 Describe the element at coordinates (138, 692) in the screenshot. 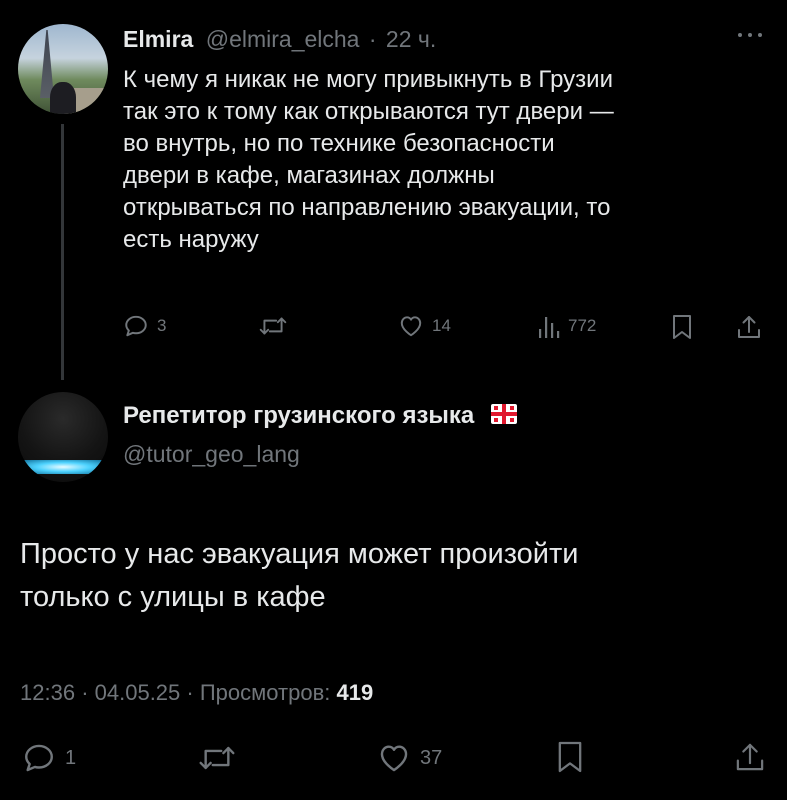

I see `reply-date: 04.05.25` at that location.